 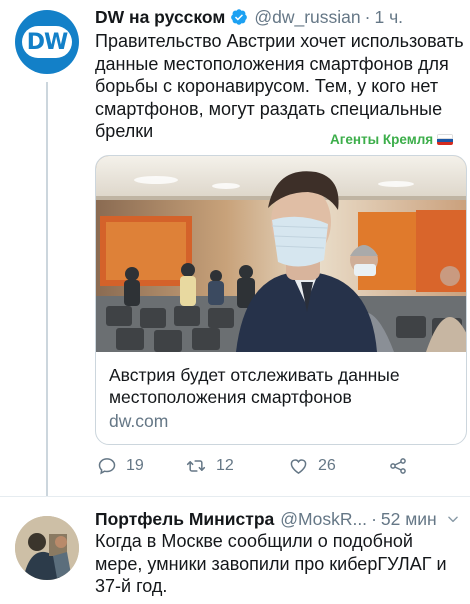 What do you see at coordinates (265, 466) in the screenshot?
I see `tweet-actions: 19 12 26` at bounding box center [265, 466].